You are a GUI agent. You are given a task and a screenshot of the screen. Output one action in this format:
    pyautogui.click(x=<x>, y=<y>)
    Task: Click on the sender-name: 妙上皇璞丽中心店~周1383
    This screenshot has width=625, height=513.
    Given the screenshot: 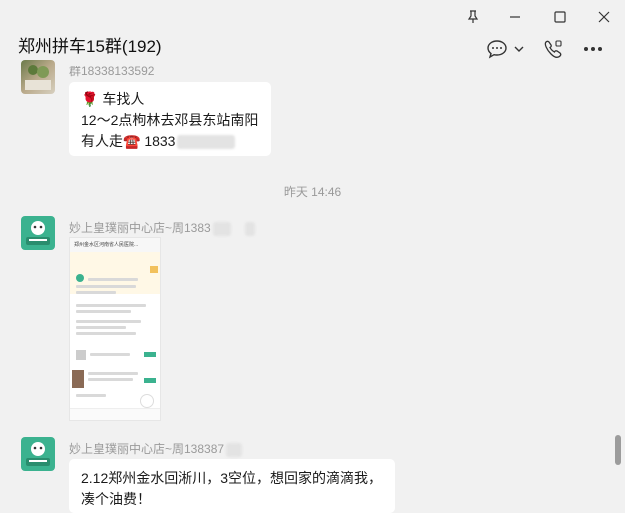 What is the action you would take?
    pyautogui.click(x=162, y=227)
    